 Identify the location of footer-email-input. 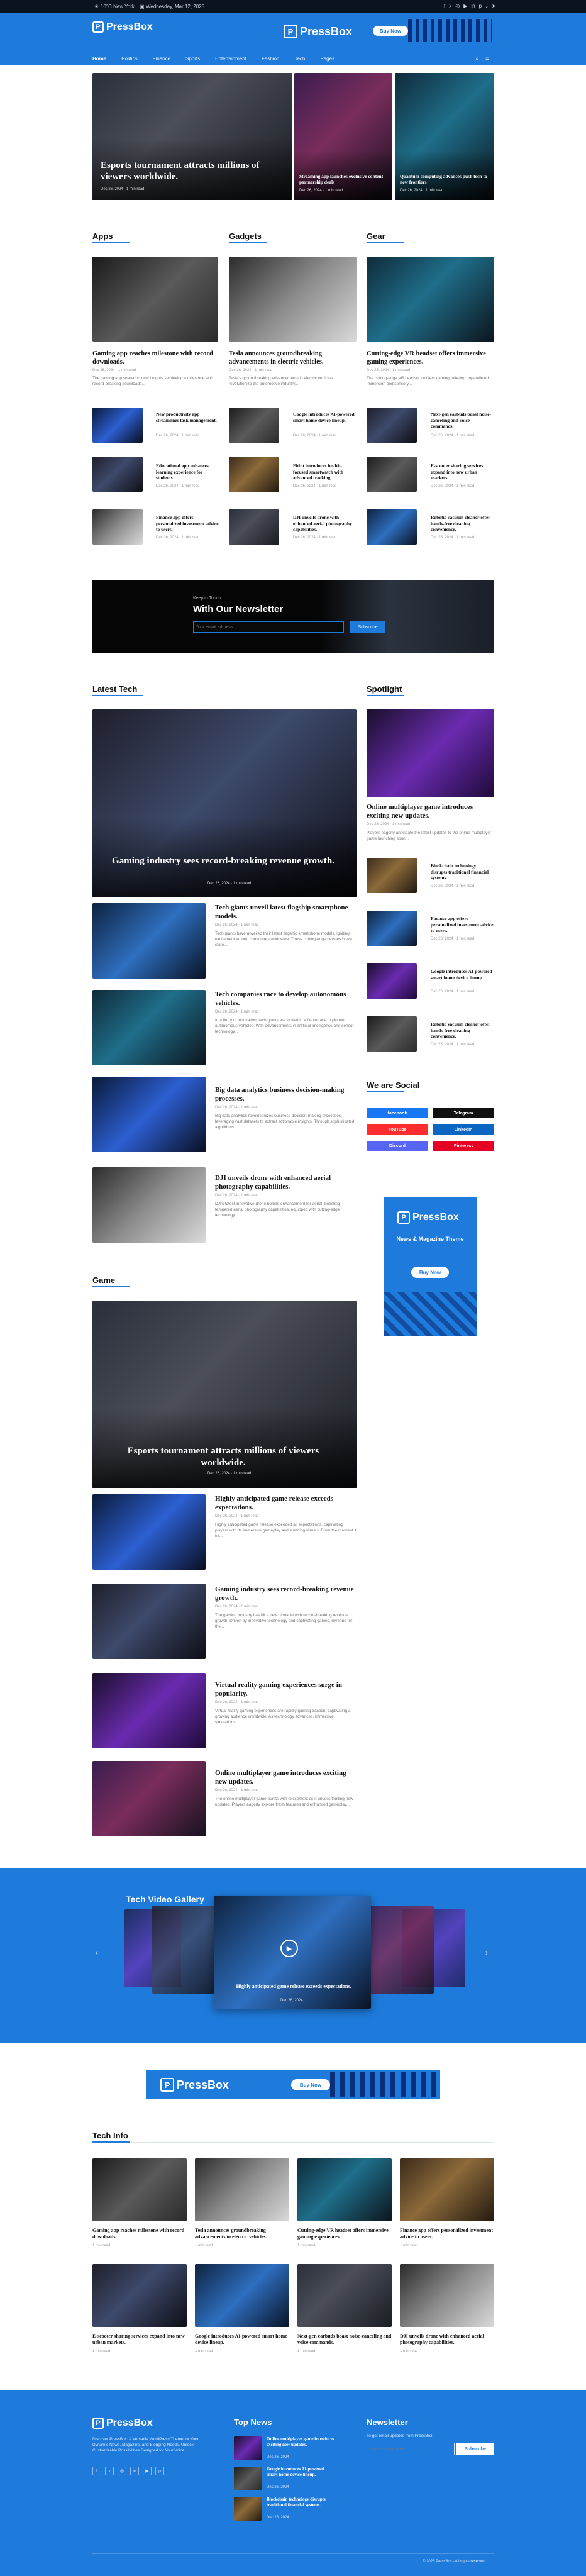
(410, 2449).